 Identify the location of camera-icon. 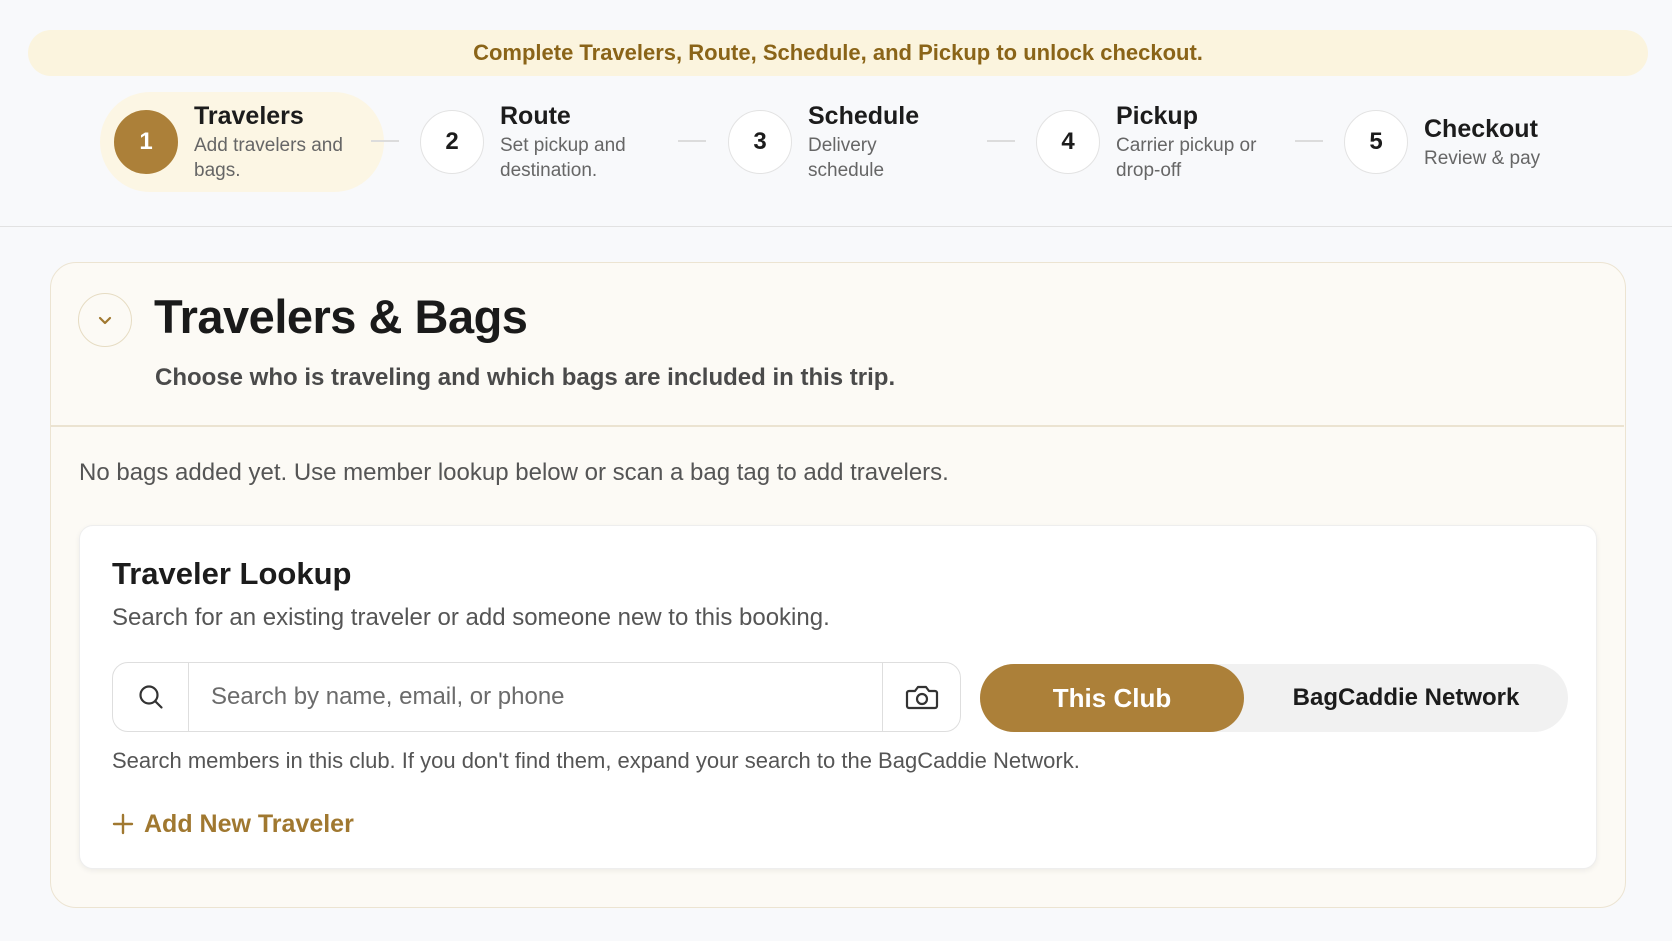
(921, 697).